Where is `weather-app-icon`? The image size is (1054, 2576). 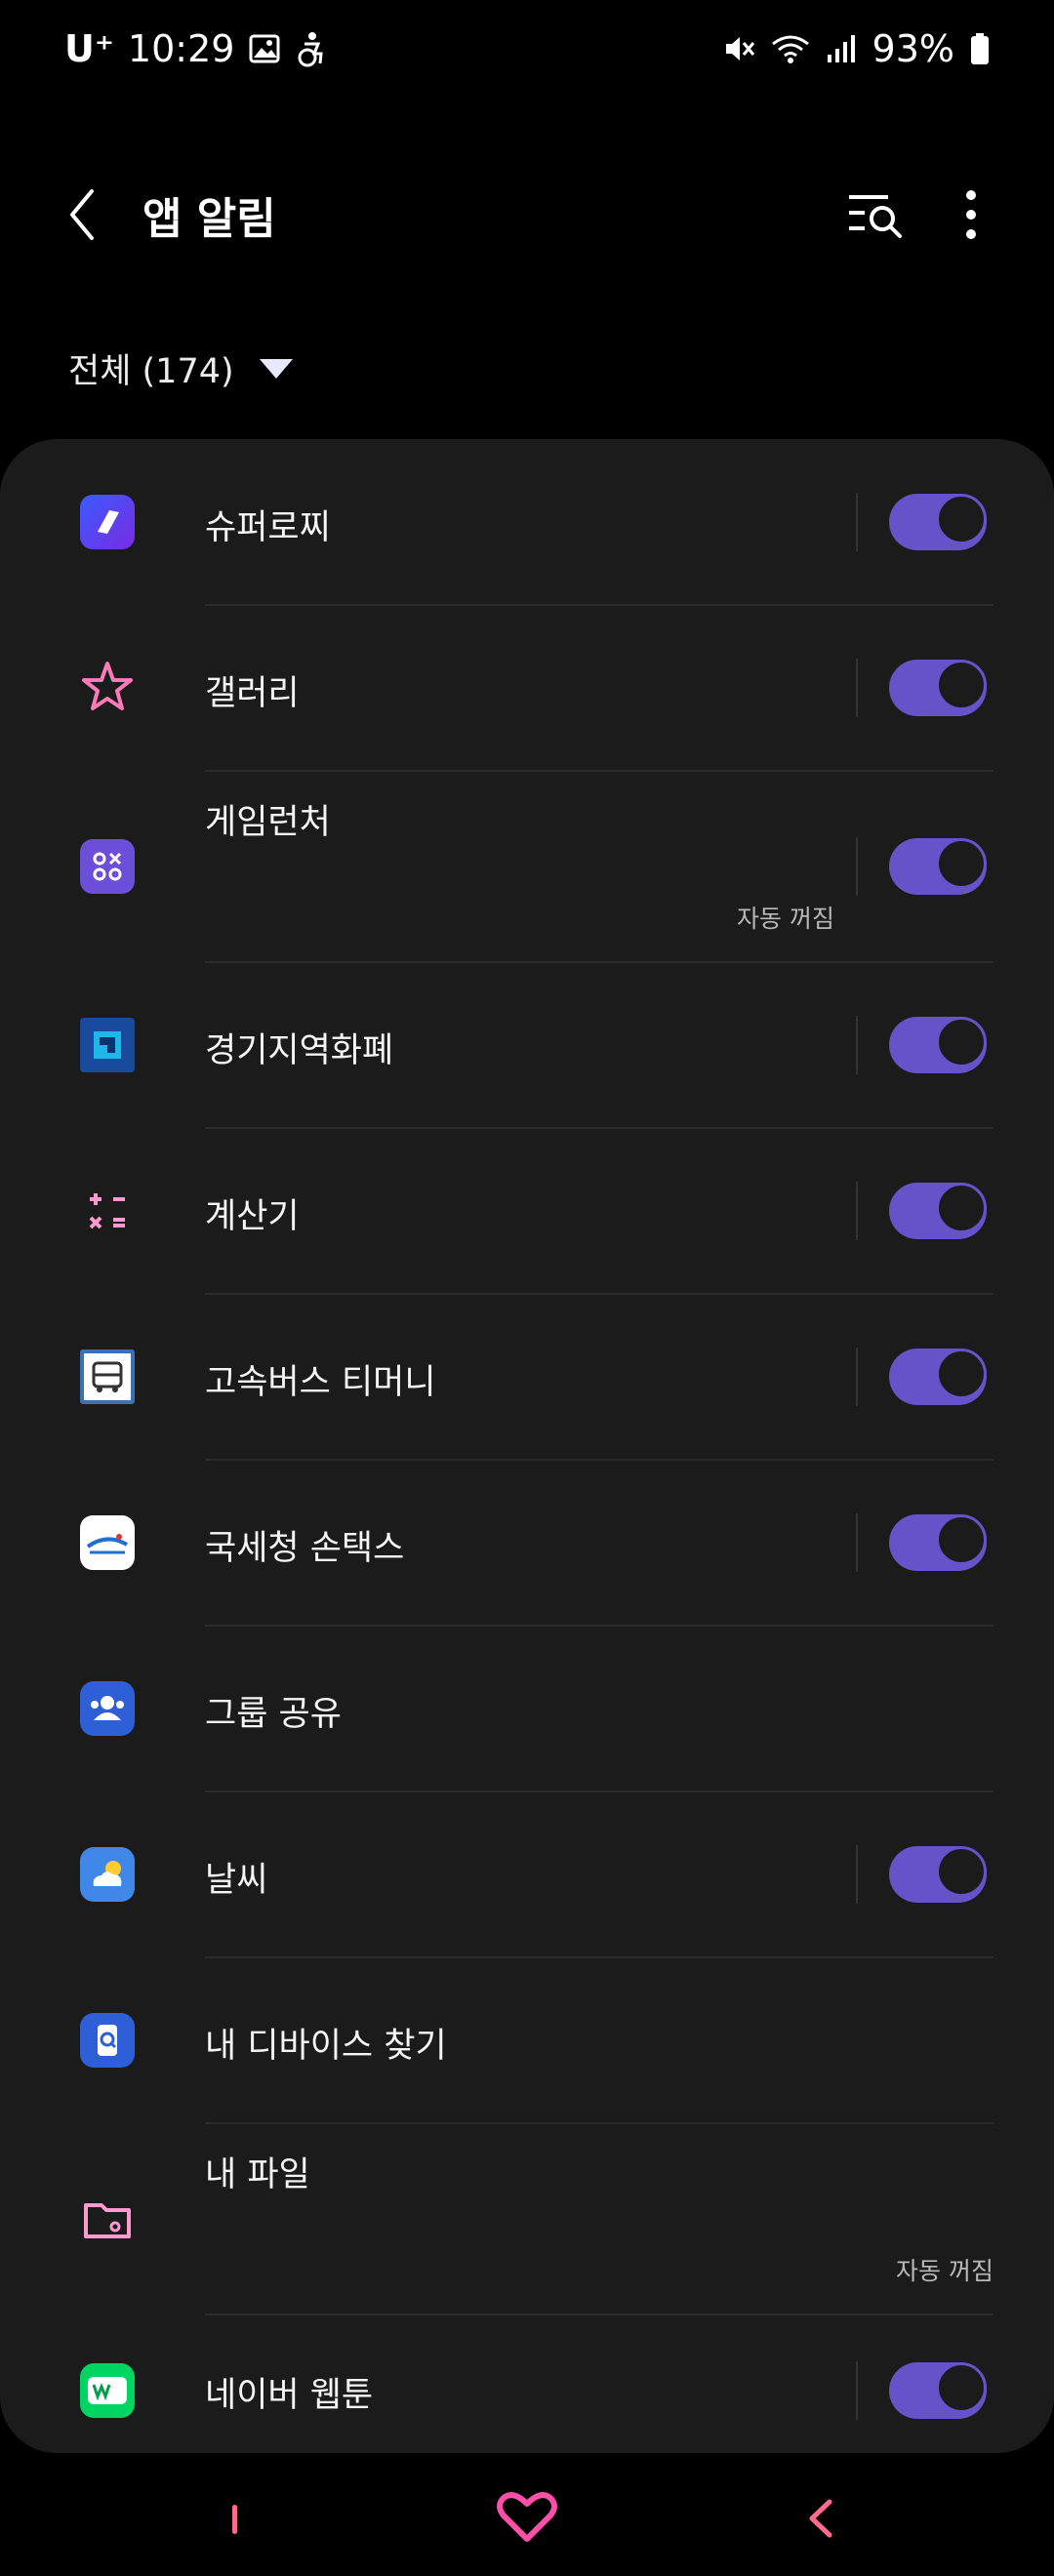 weather-app-icon is located at coordinates (108, 1874).